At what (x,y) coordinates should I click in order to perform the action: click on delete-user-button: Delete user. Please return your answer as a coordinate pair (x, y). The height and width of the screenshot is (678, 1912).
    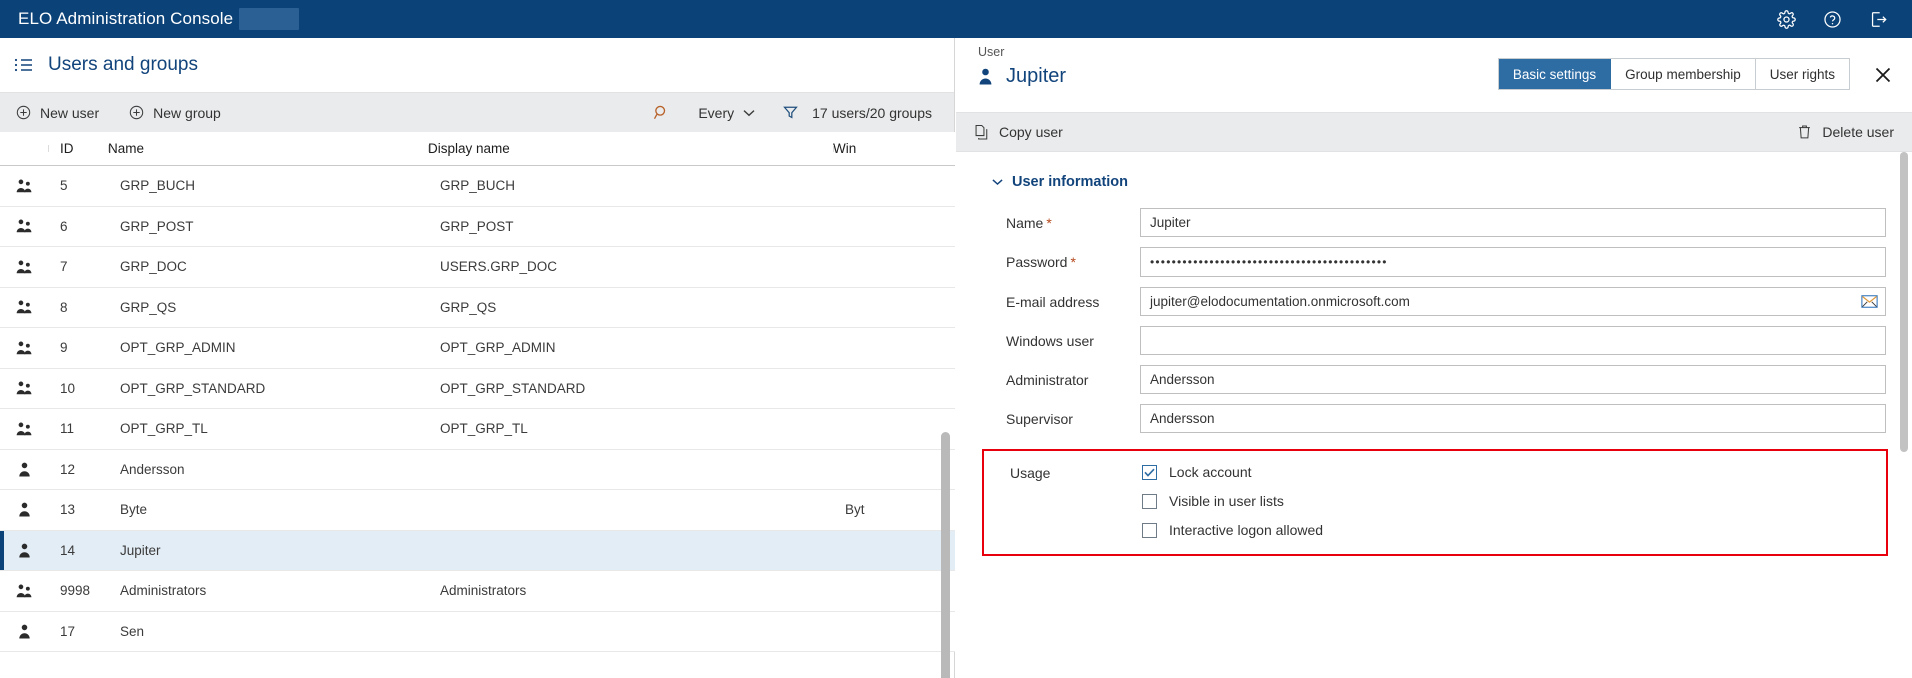
    Looking at the image, I should click on (1845, 132).